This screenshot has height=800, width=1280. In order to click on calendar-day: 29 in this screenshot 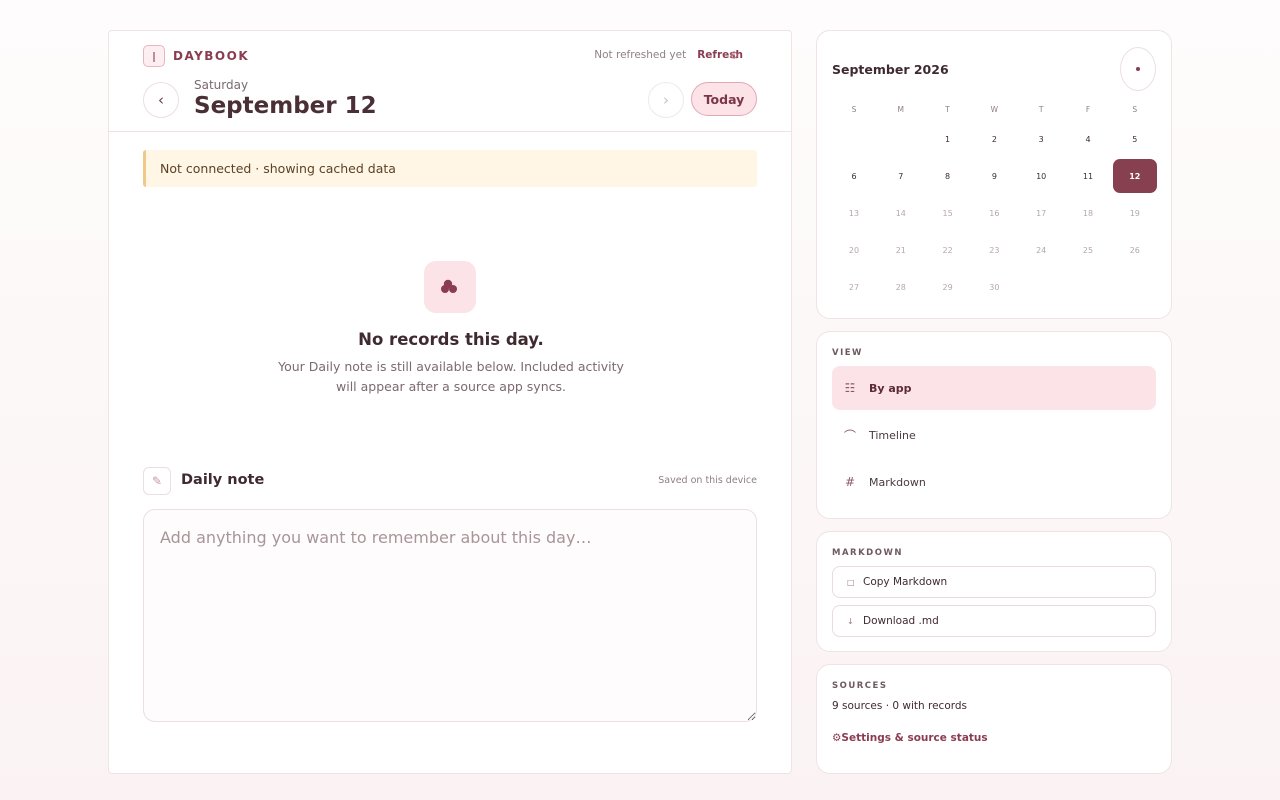, I will do `click(947, 287)`.